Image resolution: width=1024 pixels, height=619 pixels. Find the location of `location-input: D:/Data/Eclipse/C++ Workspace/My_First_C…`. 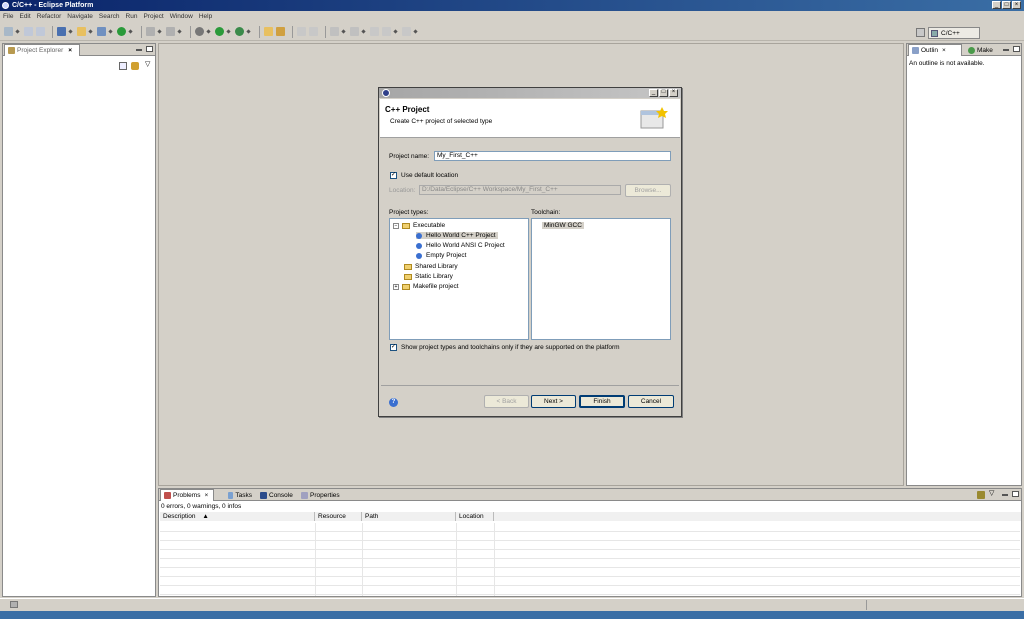

location-input: D:/Data/Eclipse/C++ Workspace/My_First_C… is located at coordinates (520, 190).